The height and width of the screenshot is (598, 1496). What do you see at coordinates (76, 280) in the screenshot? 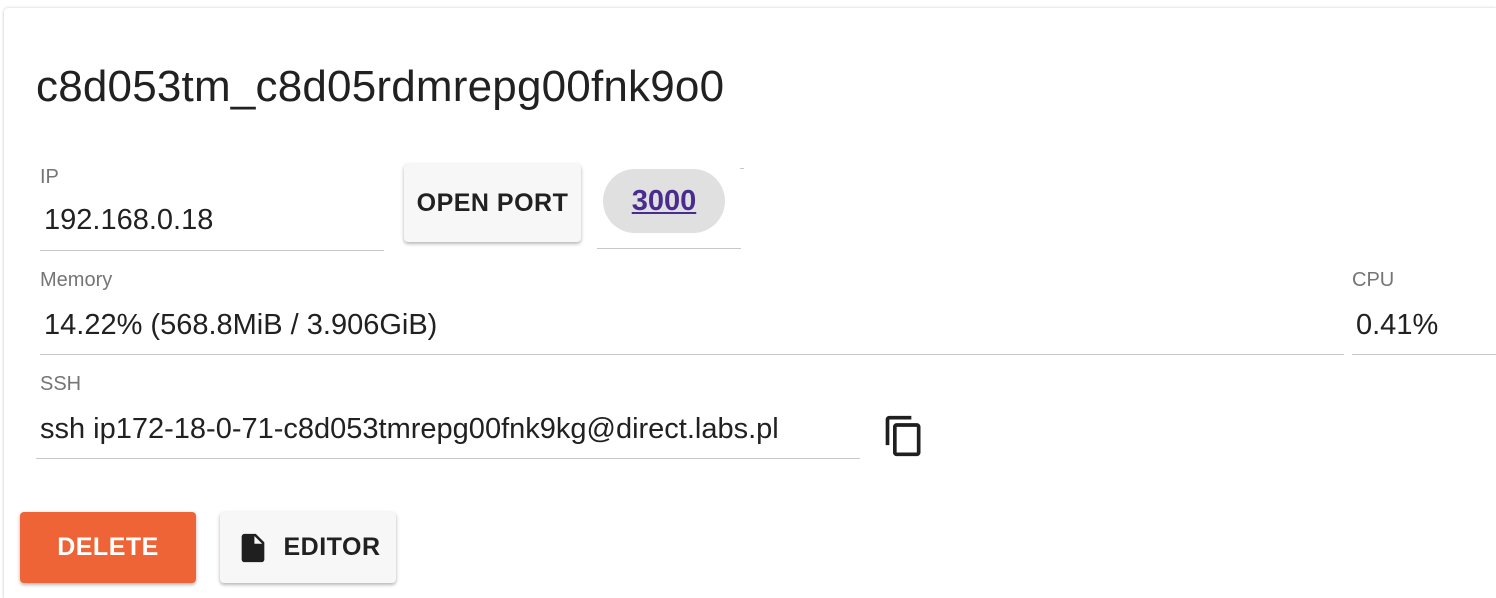
I see `memory-label: Memory` at bounding box center [76, 280].